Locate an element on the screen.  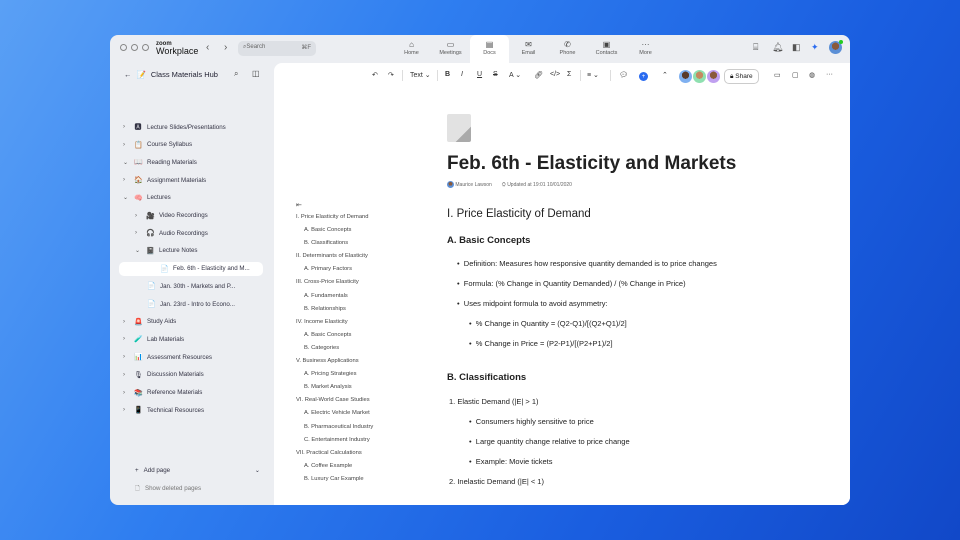
code-icon: </> is located at coordinates (555, 74).